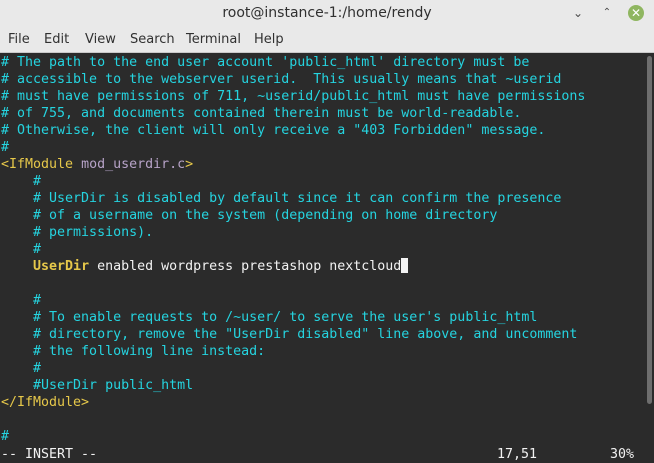  Describe the element at coordinates (97, 385) in the screenshot. I see `code-line: #UserDir public_html` at that location.